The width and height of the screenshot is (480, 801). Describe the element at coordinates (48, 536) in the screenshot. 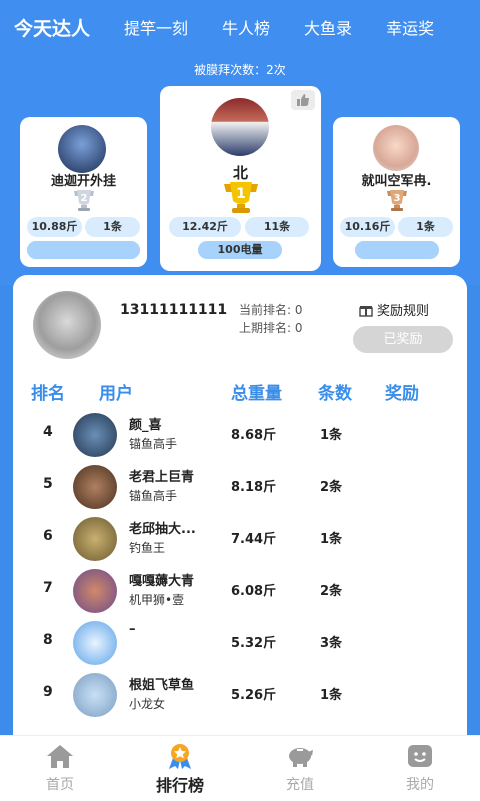

I see `row-rank: 6` at that location.